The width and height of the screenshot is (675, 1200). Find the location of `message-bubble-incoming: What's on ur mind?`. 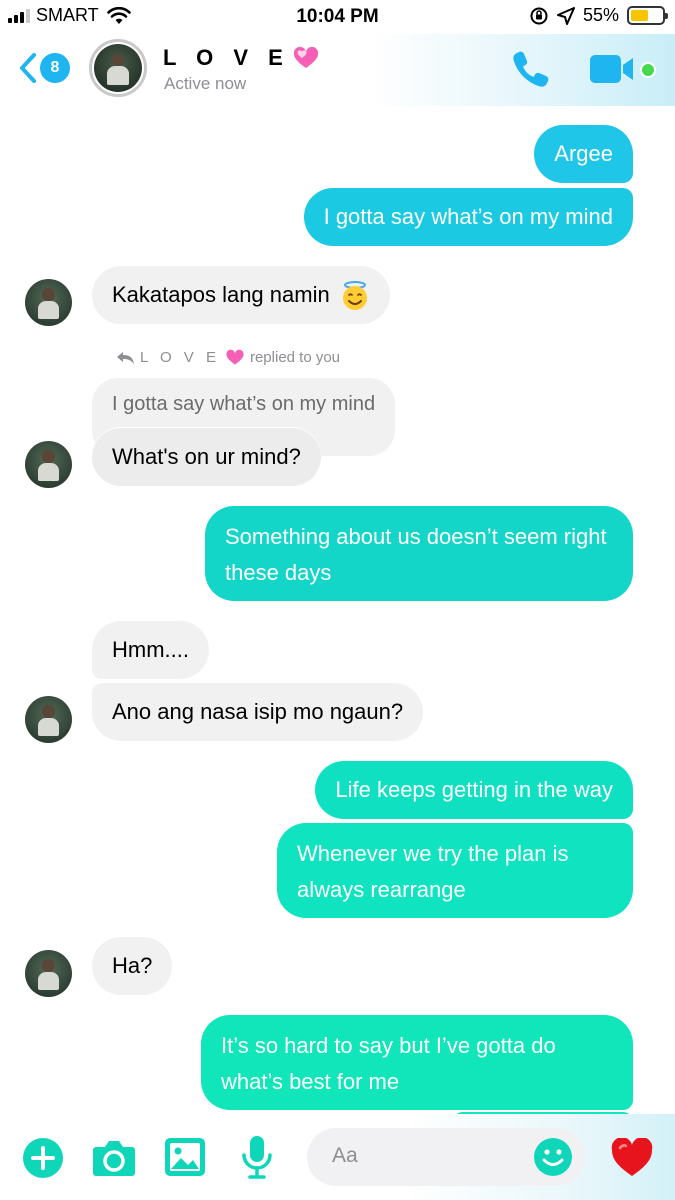

message-bubble-incoming: What's on ur mind? is located at coordinates (206, 457).